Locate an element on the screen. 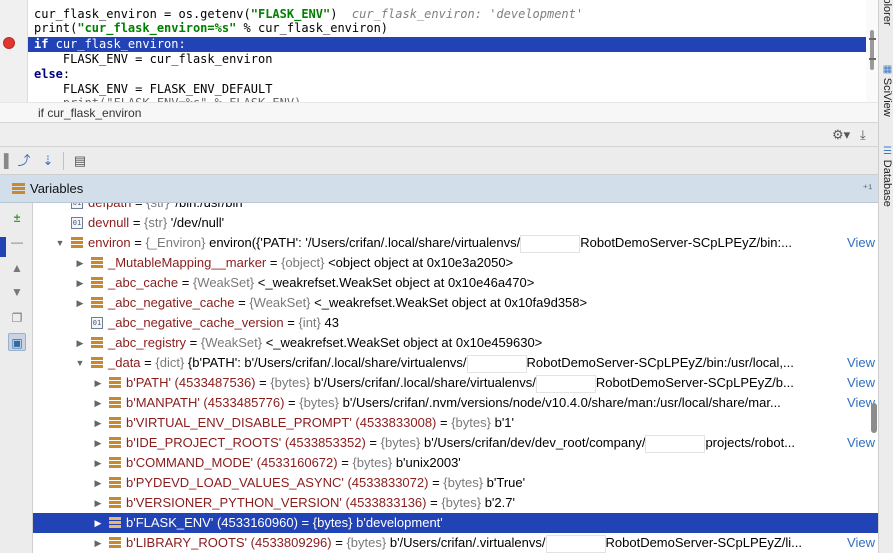 The width and height of the screenshot is (893, 553). type-hint: {bytes} is located at coordinates (366, 542).